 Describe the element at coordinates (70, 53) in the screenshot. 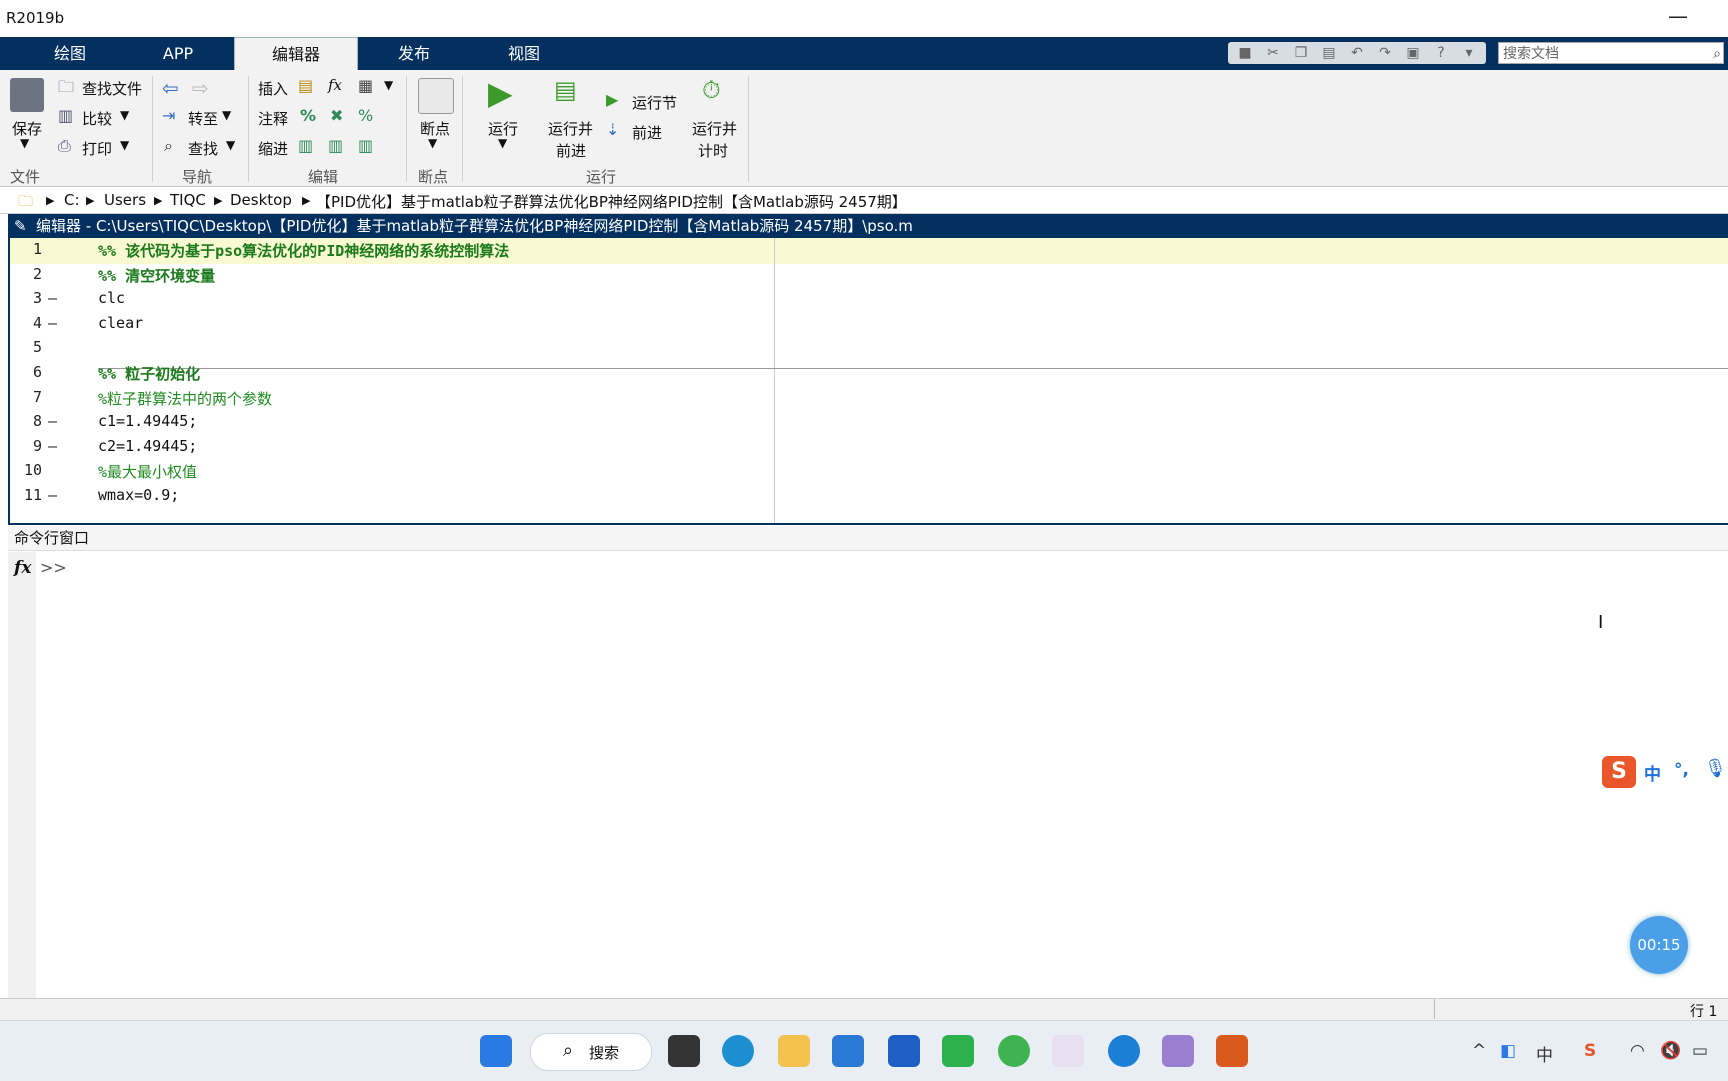

I see `tab-plots: 绘图` at that location.